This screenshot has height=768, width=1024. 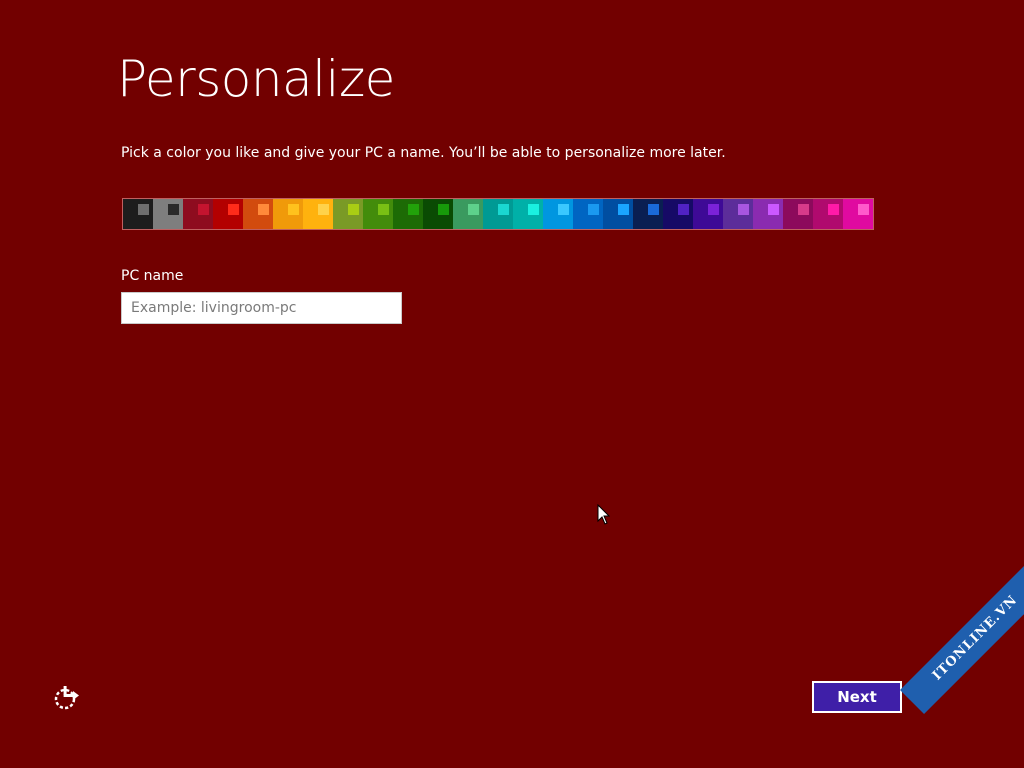 I want to click on pc-name-label: PC name, so click(x=152, y=276).